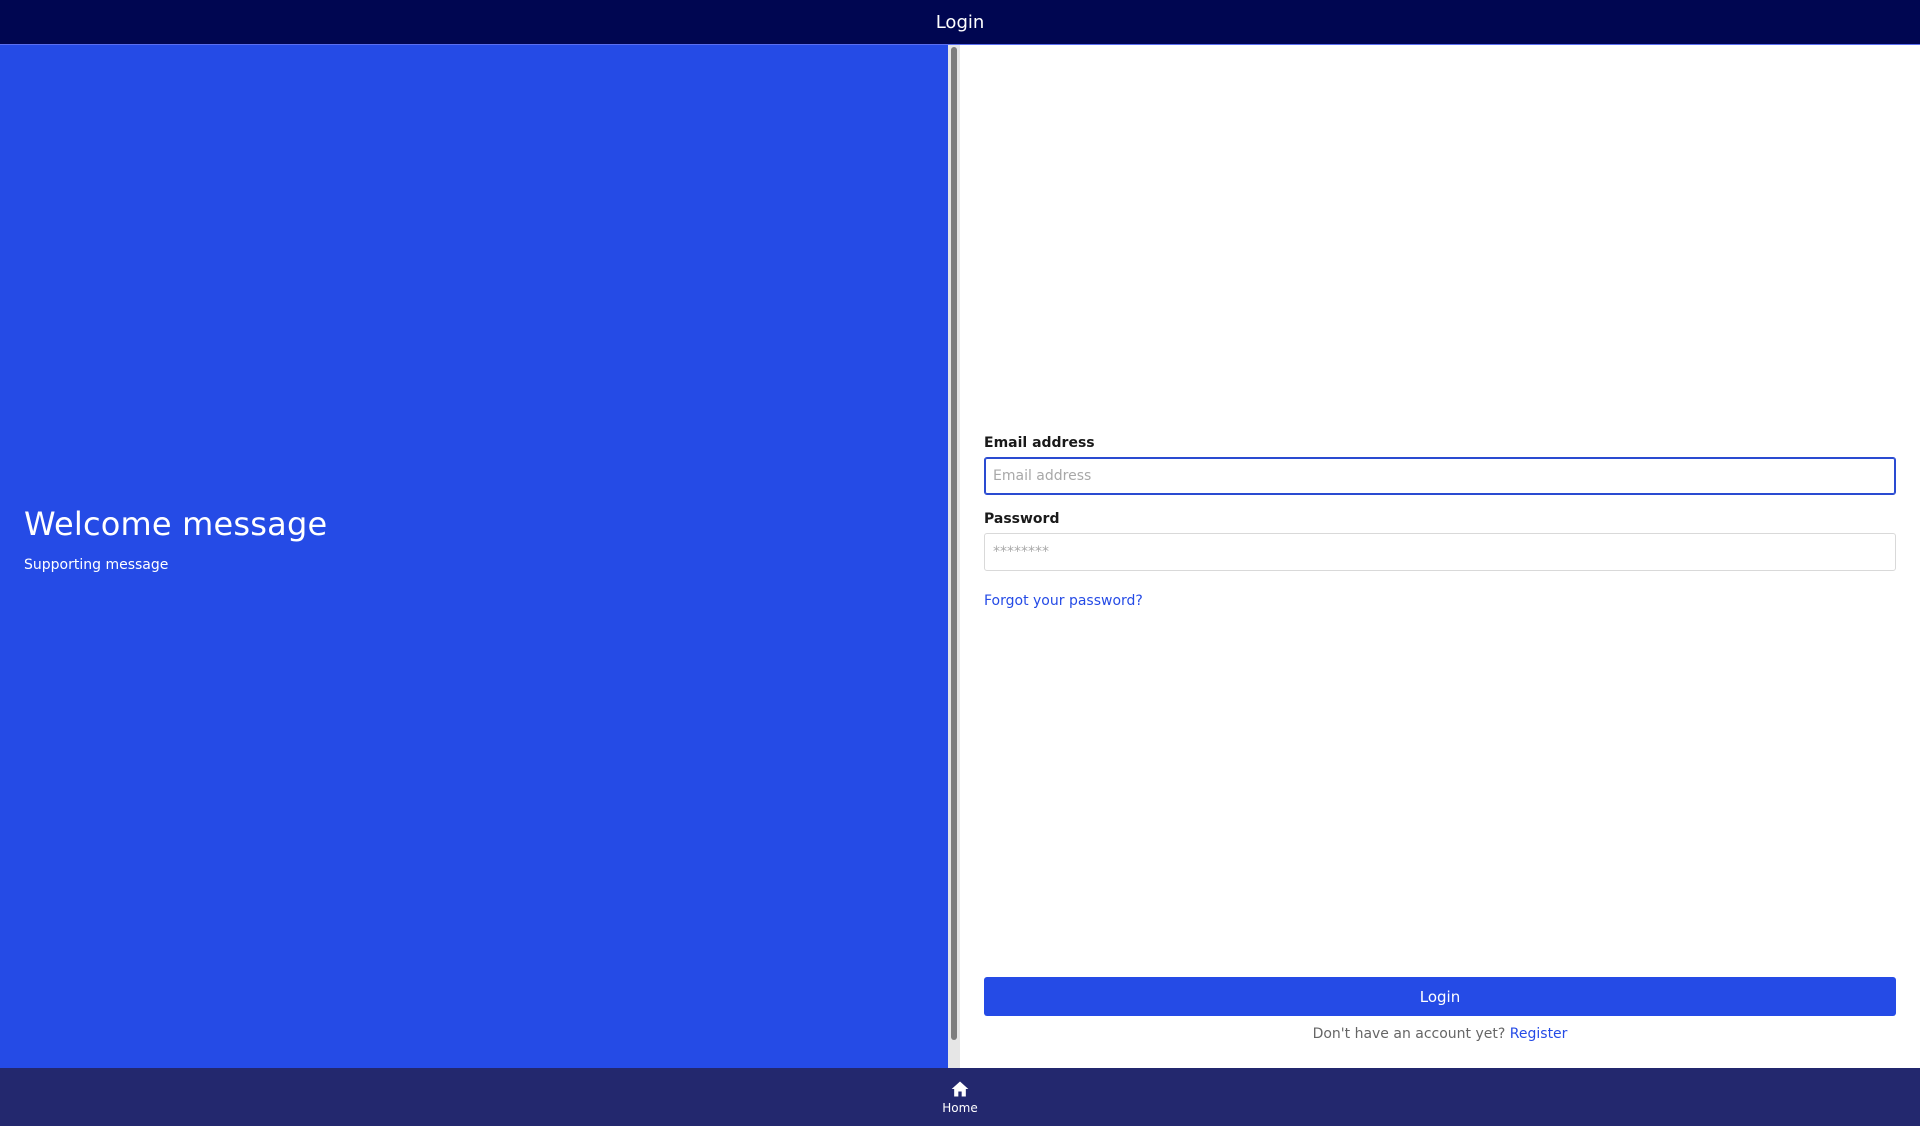 The height and width of the screenshot is (1126, 1920). I want to click on page-title: Login, so click(960, 22).